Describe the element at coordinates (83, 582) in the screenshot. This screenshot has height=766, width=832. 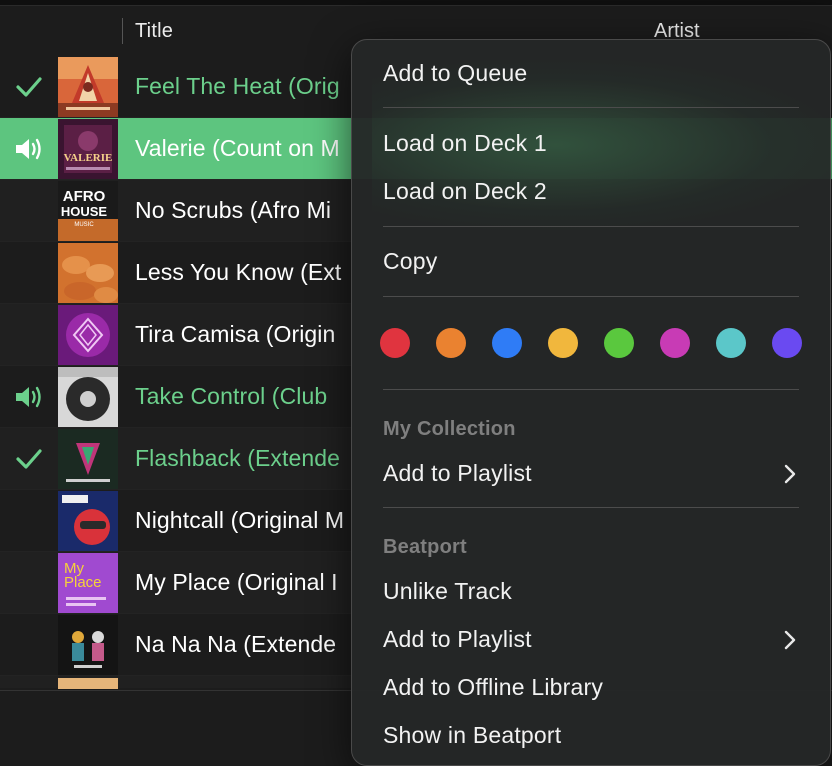
I see `art-text: Place` at that location.